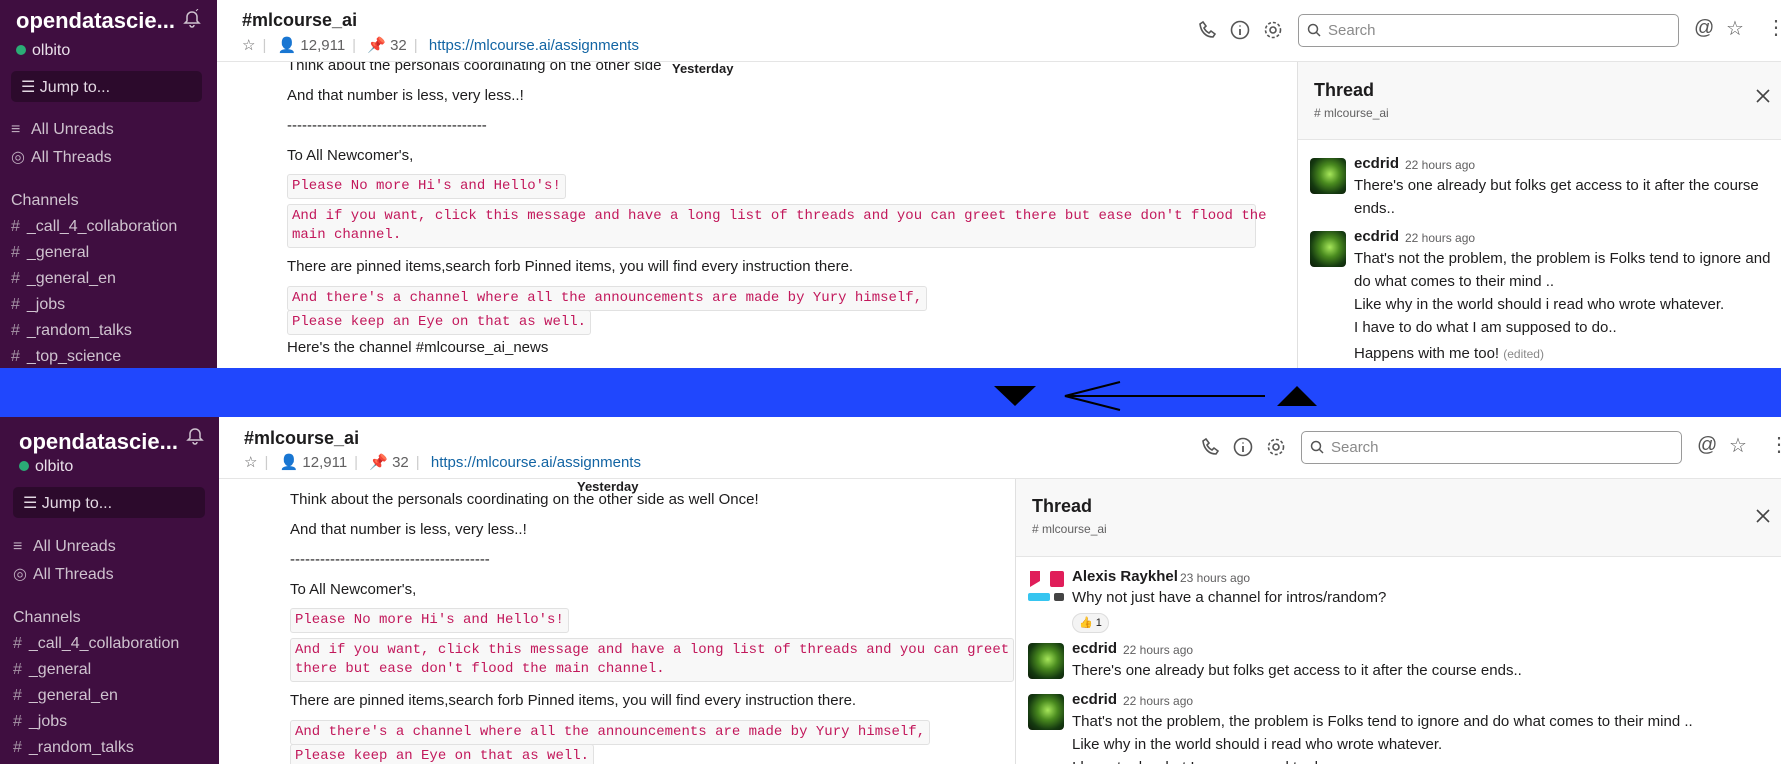  What do you see at coordinates (1015, 396) in the screenshot?
I see `arrow-down-icon` at bounding box center [1015, 396].